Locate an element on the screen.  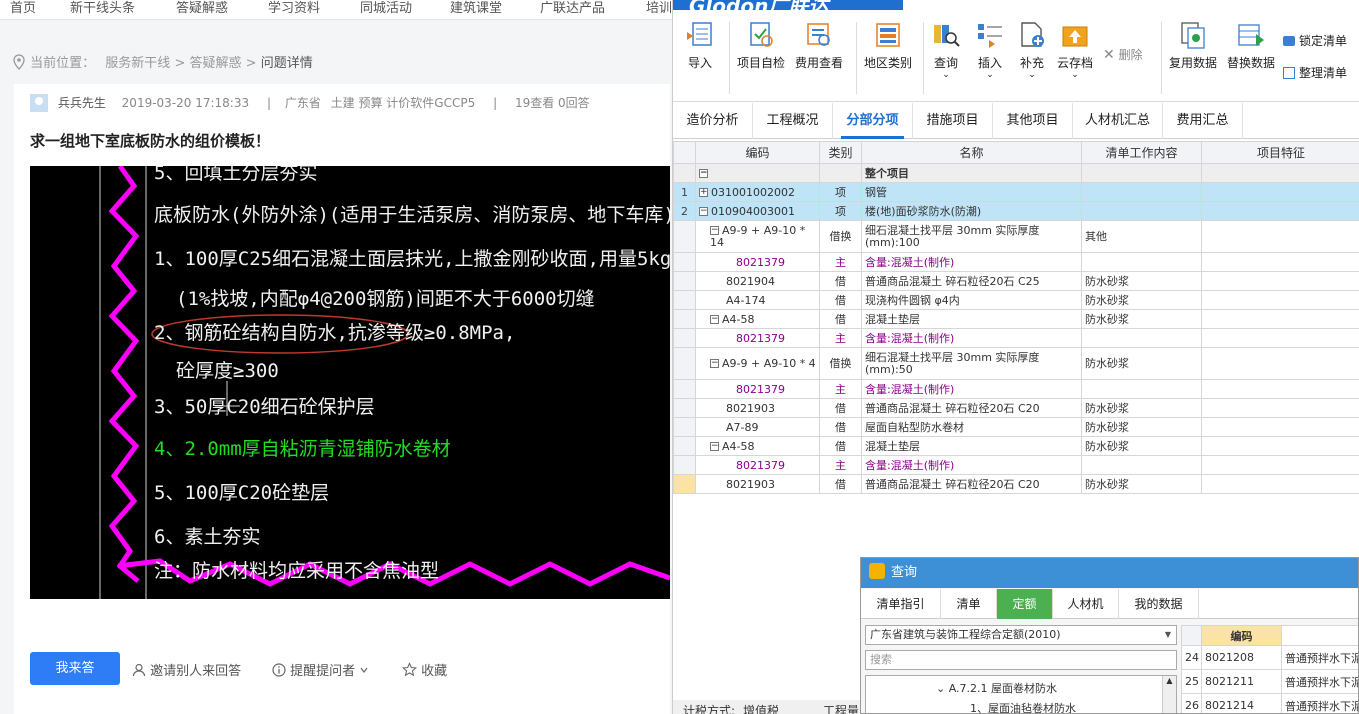
supplement-button: 补充 ⌄ is located at coordinates (1032, 50).